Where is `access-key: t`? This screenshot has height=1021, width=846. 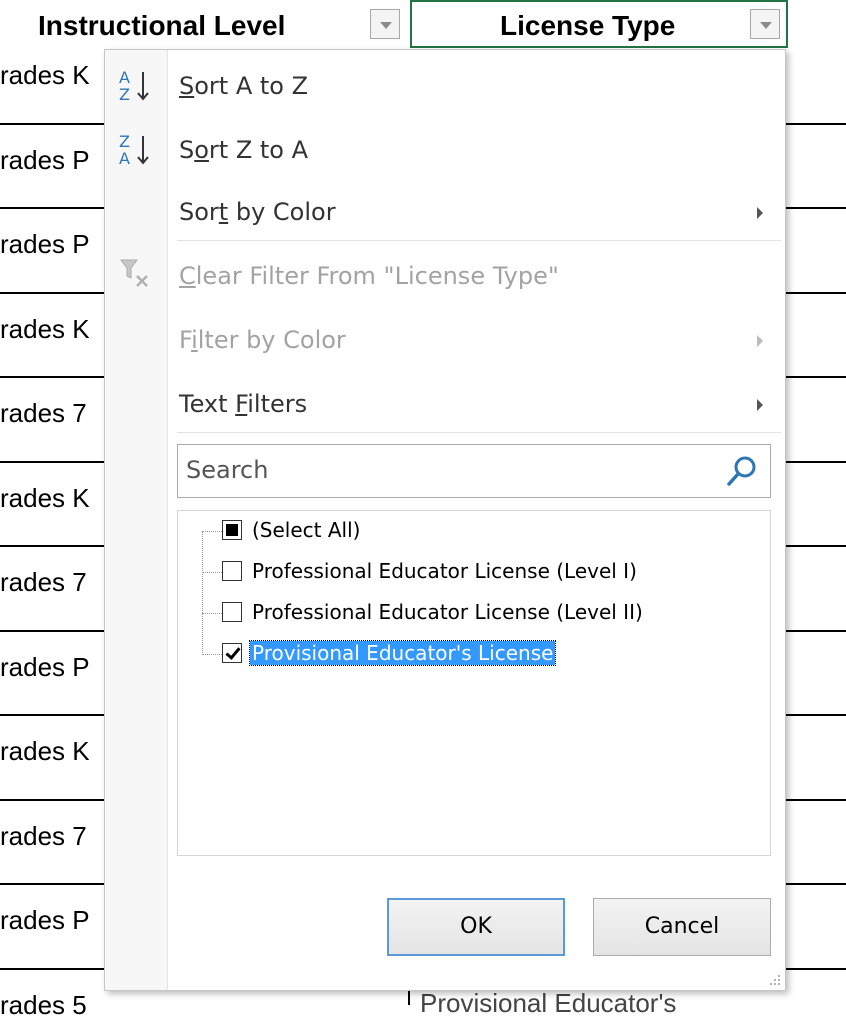
access-key: t is located at coordinates (223, 212).